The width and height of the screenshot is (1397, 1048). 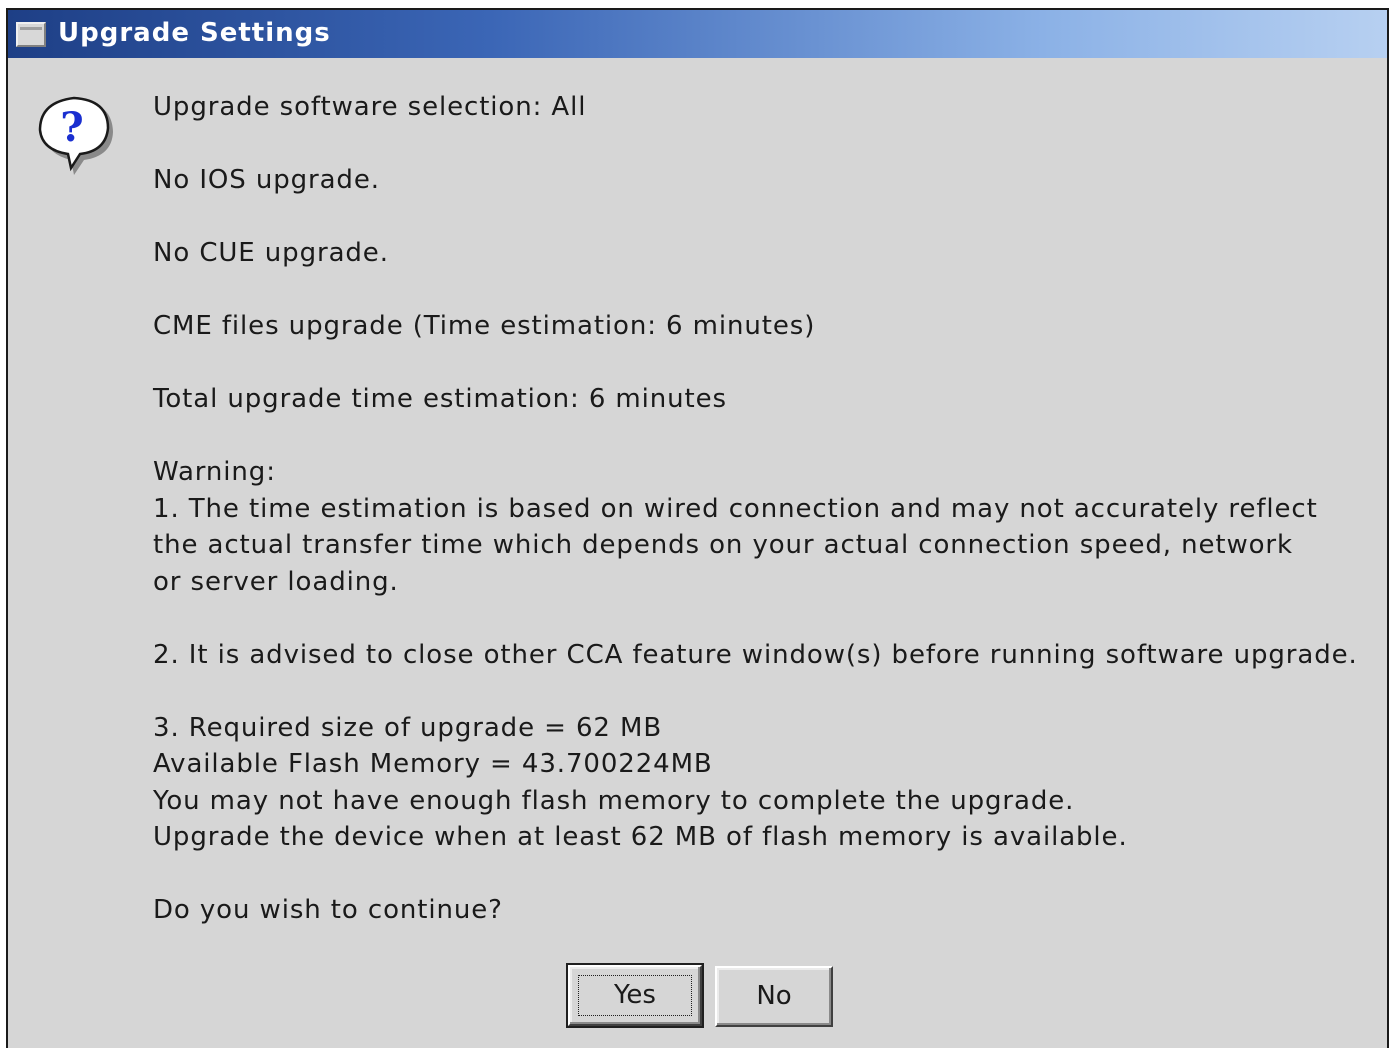 What do you see at coordinates (276, 581) in the screenshot?
I see `warning-1-line: or server loading.` at bounding box center [276, 581].